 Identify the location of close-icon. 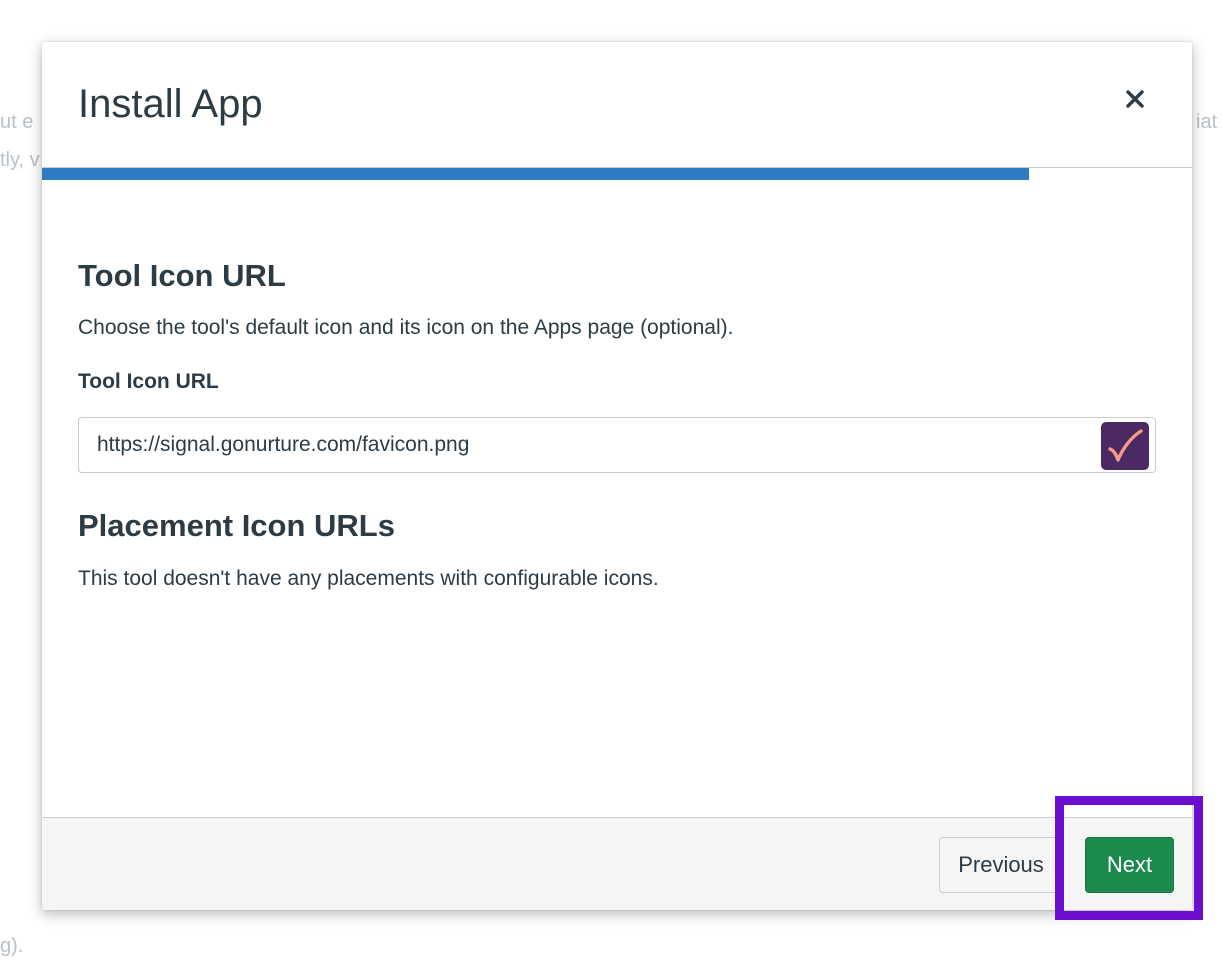
(1135, 99).